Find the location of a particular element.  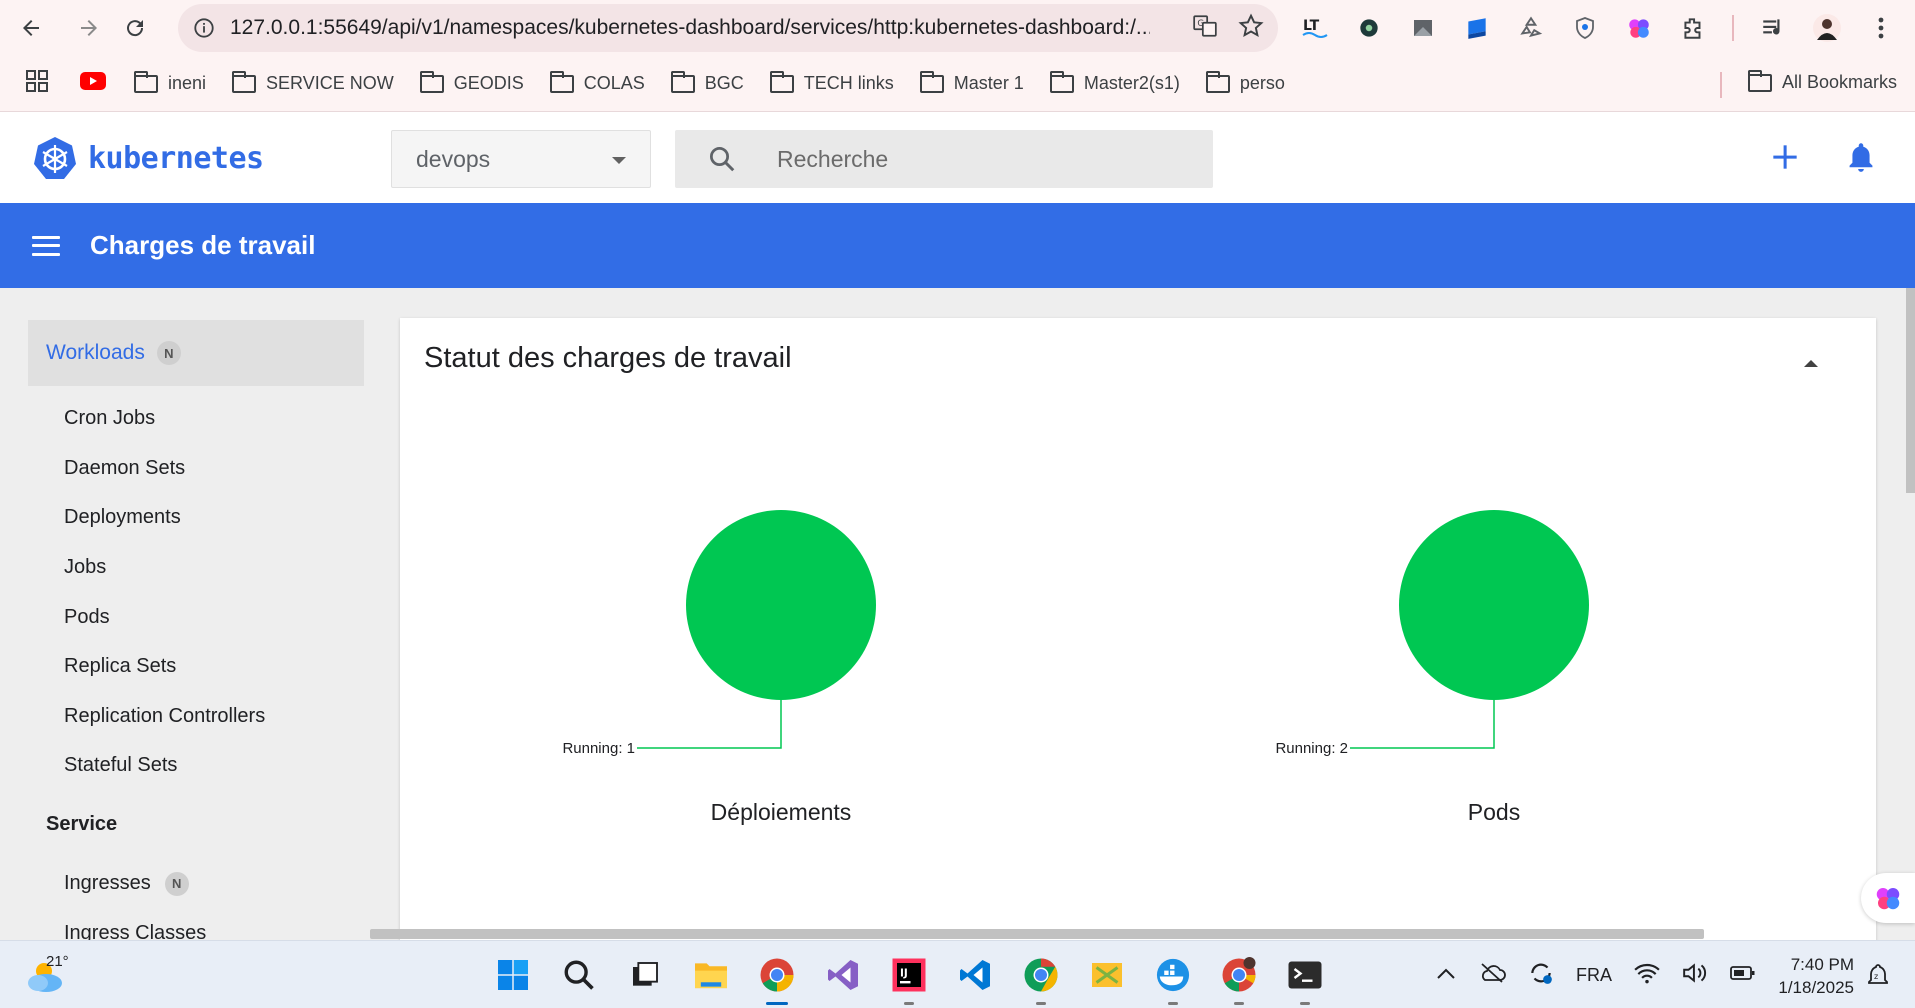

sidebar-item-ingresses: Ingresses N is located at coordinates (196, 884).